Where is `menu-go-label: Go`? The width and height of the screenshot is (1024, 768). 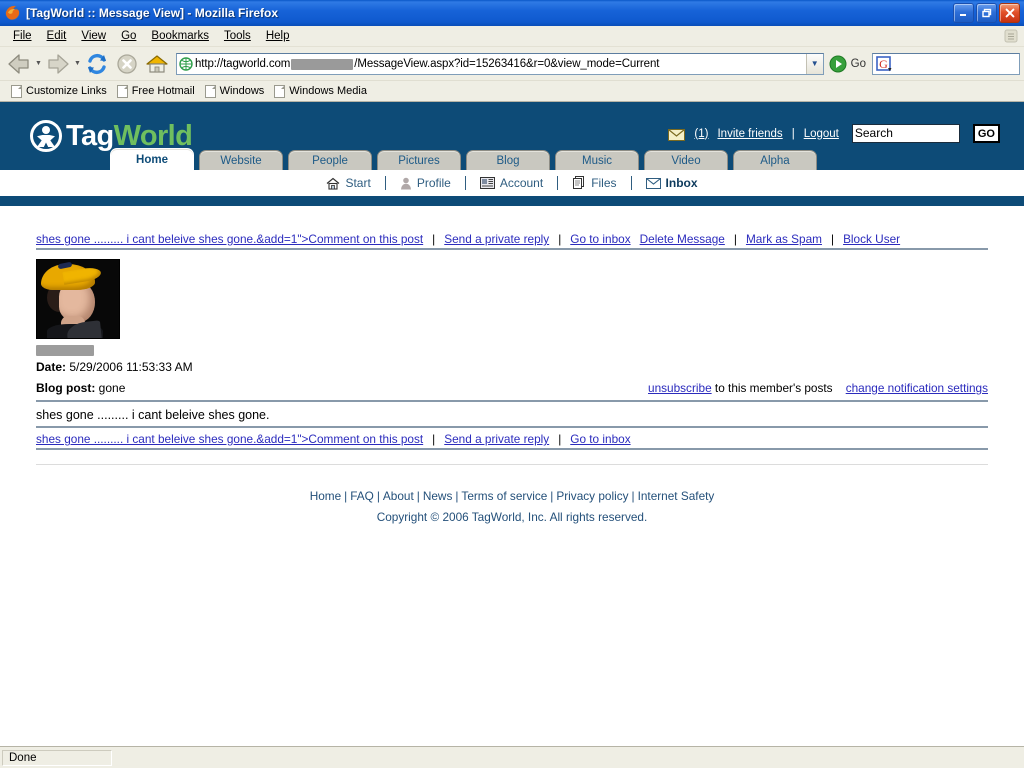 menu-go-label: Go is located at coordinates (129, 36).